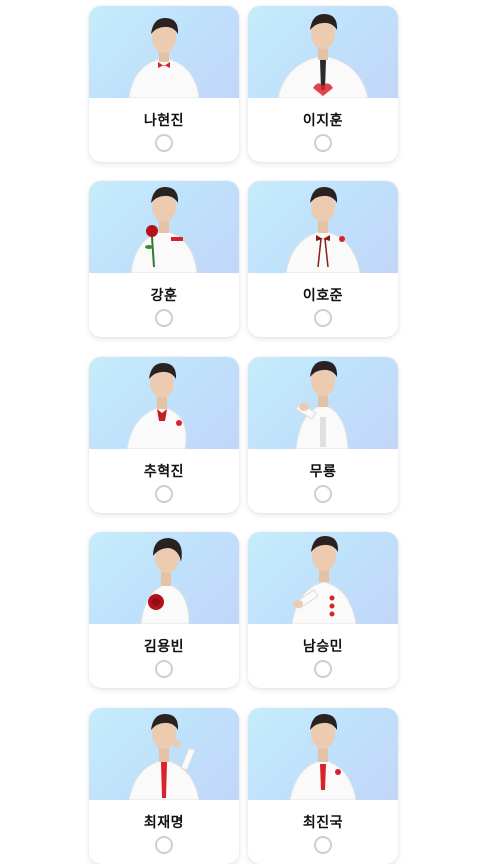  I want to click on candidate-card: 최진국, so click(323, 786).